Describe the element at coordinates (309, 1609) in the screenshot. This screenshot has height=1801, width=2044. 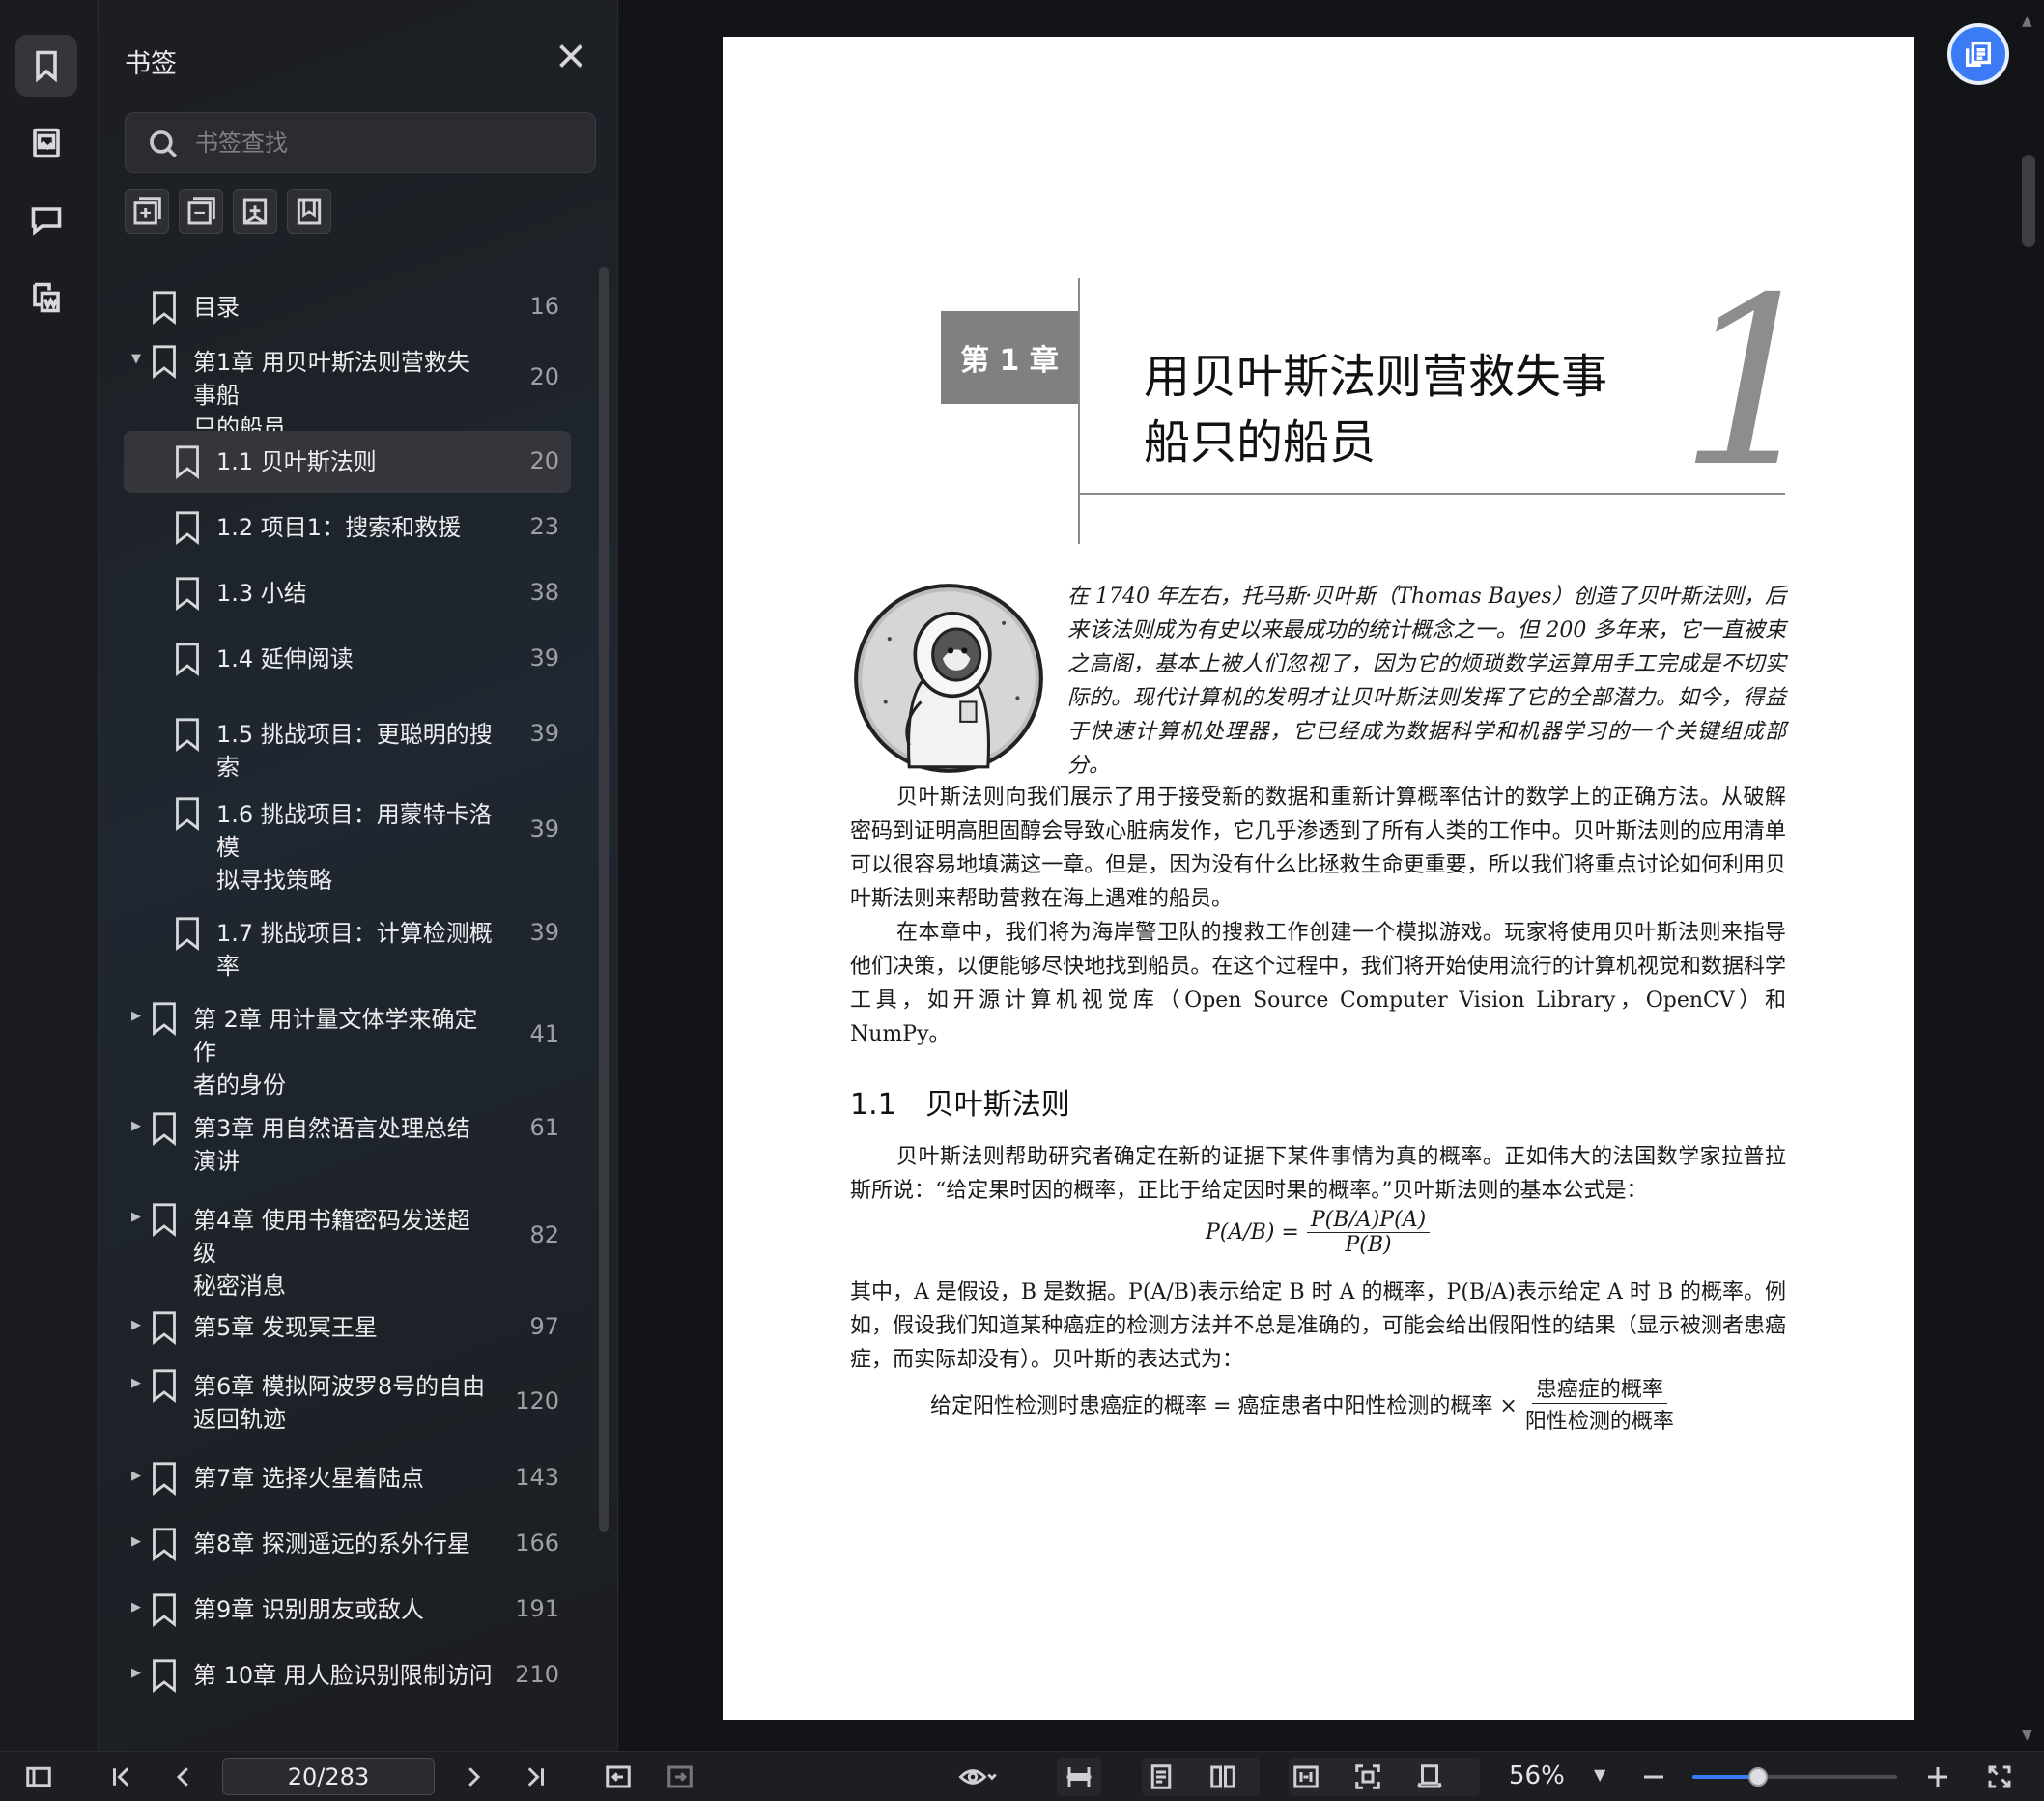
I see `bookmark-label: 第9章 识别朋友或敌人` at that location.